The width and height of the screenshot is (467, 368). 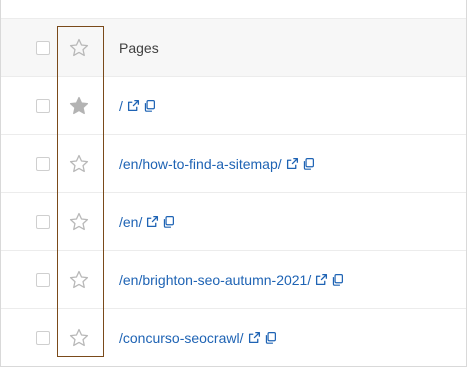 I want to click on pages-column-header: Pages, so click(x=139, y=47).